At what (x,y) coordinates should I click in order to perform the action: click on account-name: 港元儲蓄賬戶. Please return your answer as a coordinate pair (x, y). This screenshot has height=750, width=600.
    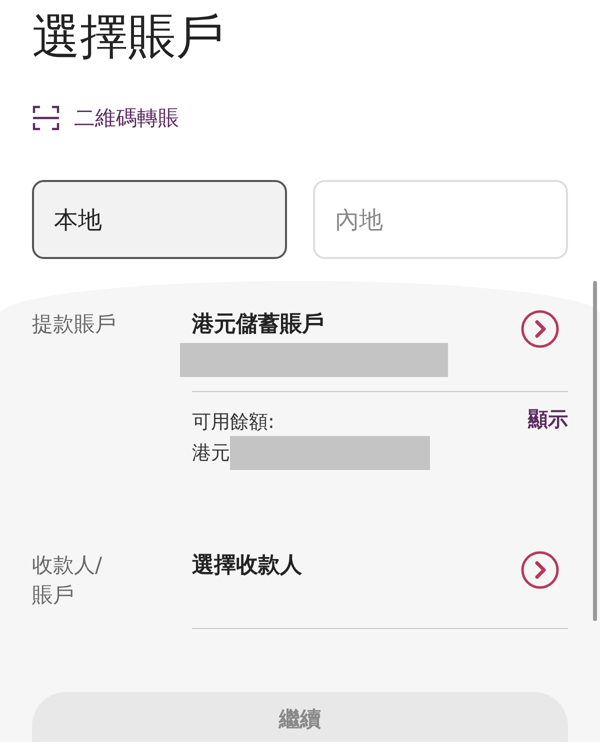
    Looking at the image, I should click on (356, 320).